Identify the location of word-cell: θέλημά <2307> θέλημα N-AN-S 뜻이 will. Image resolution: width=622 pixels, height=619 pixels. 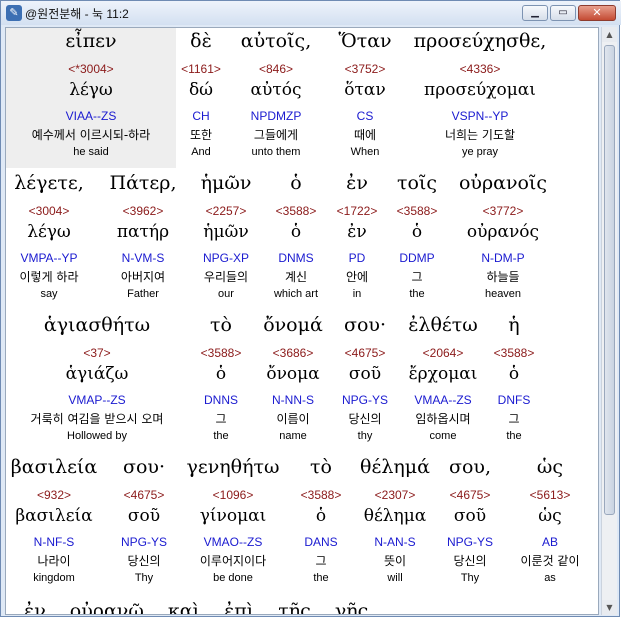
(395, 524).